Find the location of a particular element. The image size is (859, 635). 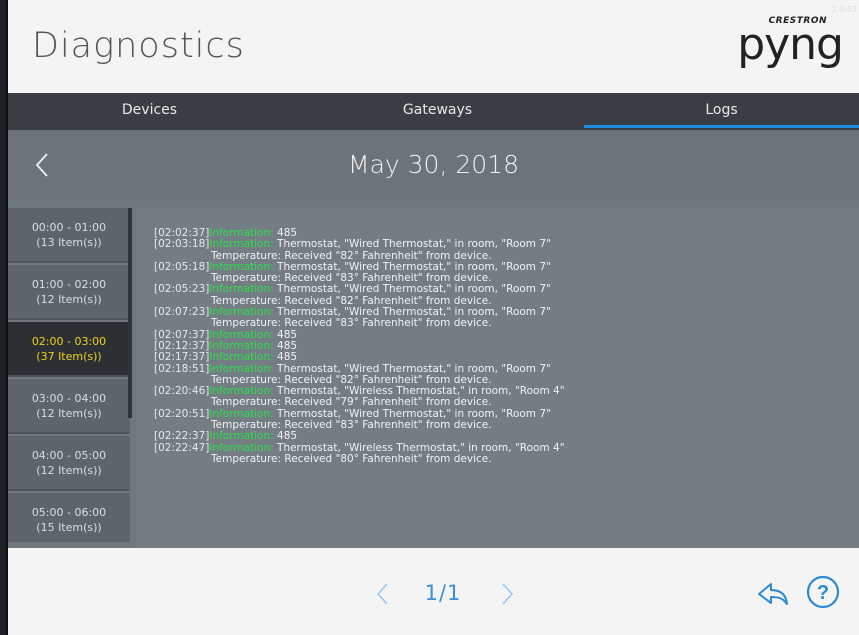

log-timestamp: [02:07:37] is located at coordinates (182, 334).